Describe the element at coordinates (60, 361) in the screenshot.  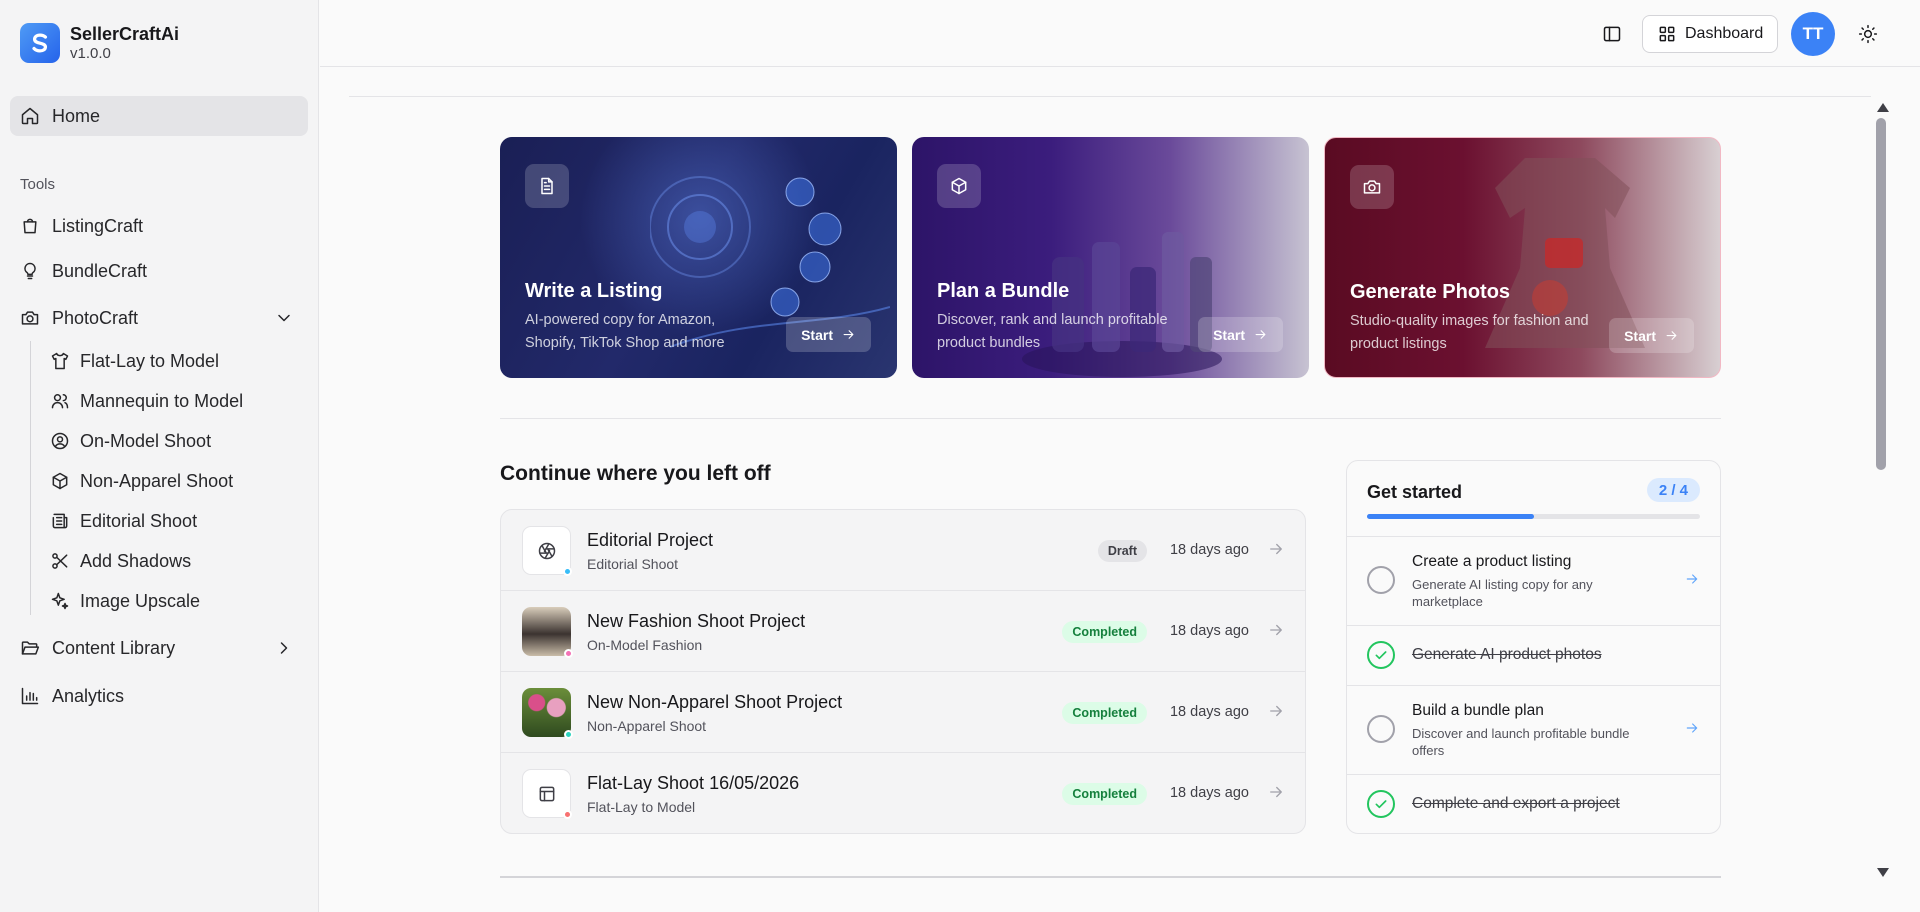
I see `shirt-icon` at that location.